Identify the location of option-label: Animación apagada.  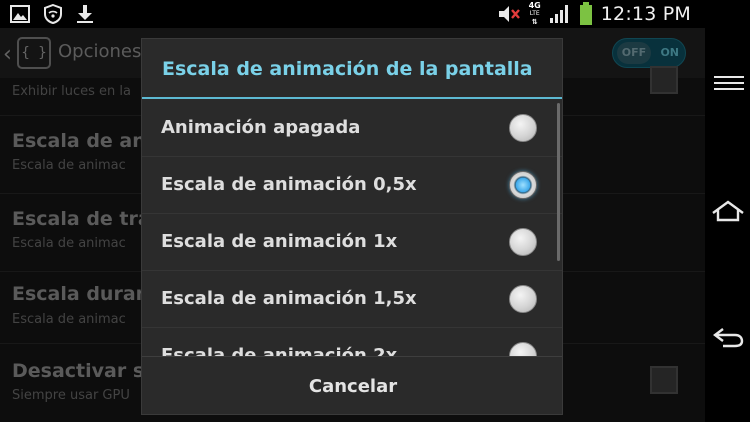
(261, 127).